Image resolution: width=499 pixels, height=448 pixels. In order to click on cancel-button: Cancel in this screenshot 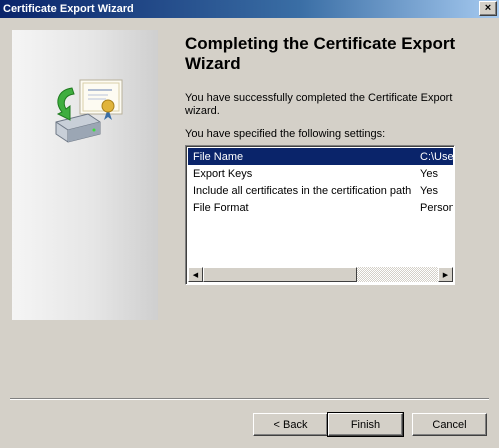, I will do `click(449, 424)`.